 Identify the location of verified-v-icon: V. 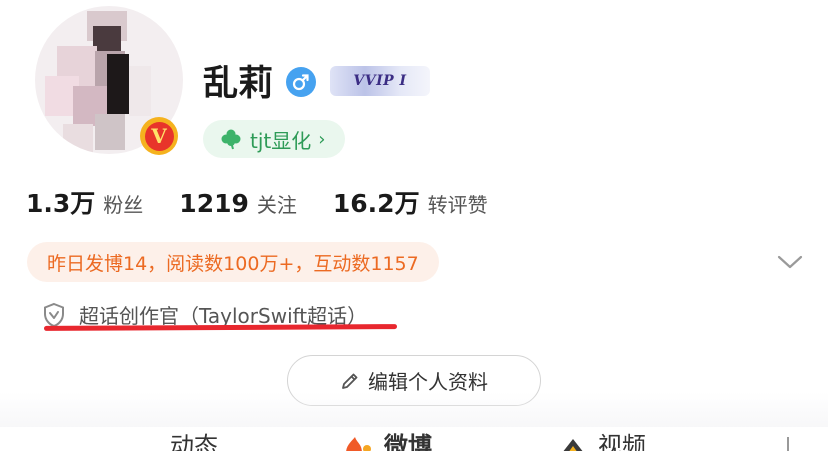
(159, 136).